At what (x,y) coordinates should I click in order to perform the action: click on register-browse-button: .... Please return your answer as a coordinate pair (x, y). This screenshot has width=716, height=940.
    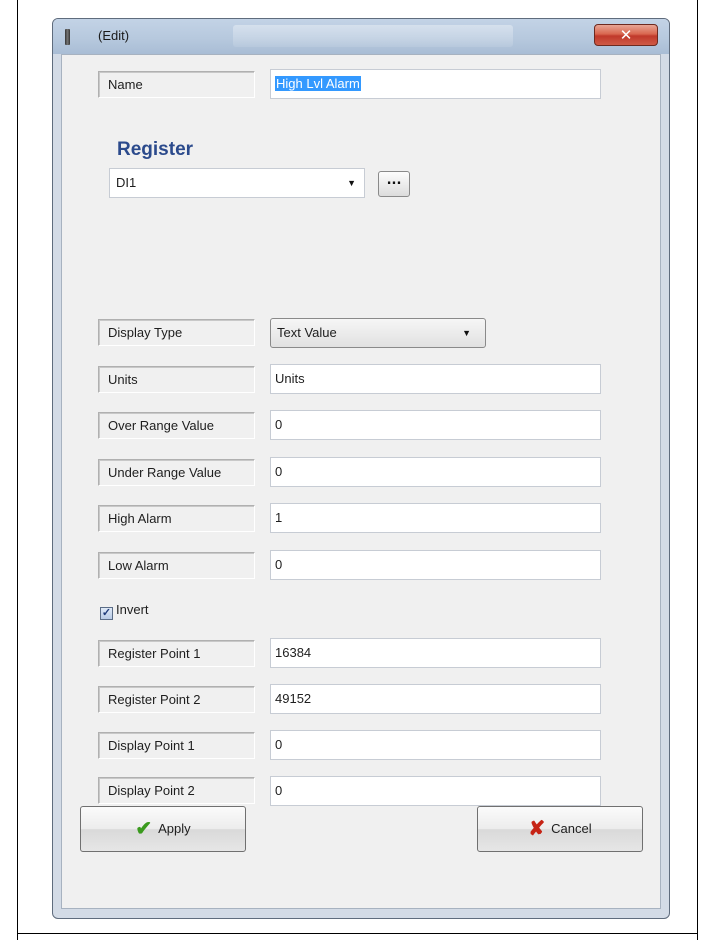
    Looking at the image, I should click on (394, 184).